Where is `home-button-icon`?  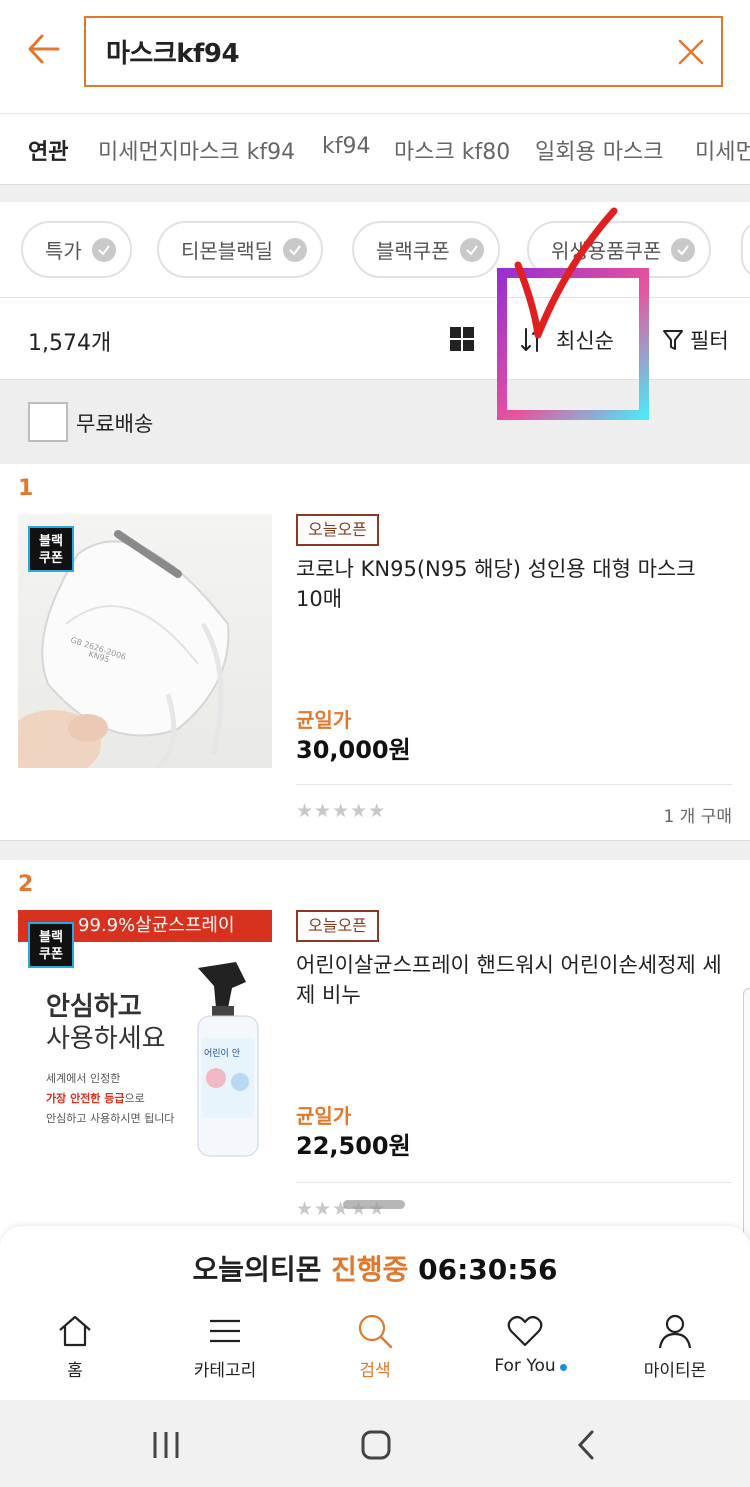
home-button-icon is located at coordinates (376, 1445).